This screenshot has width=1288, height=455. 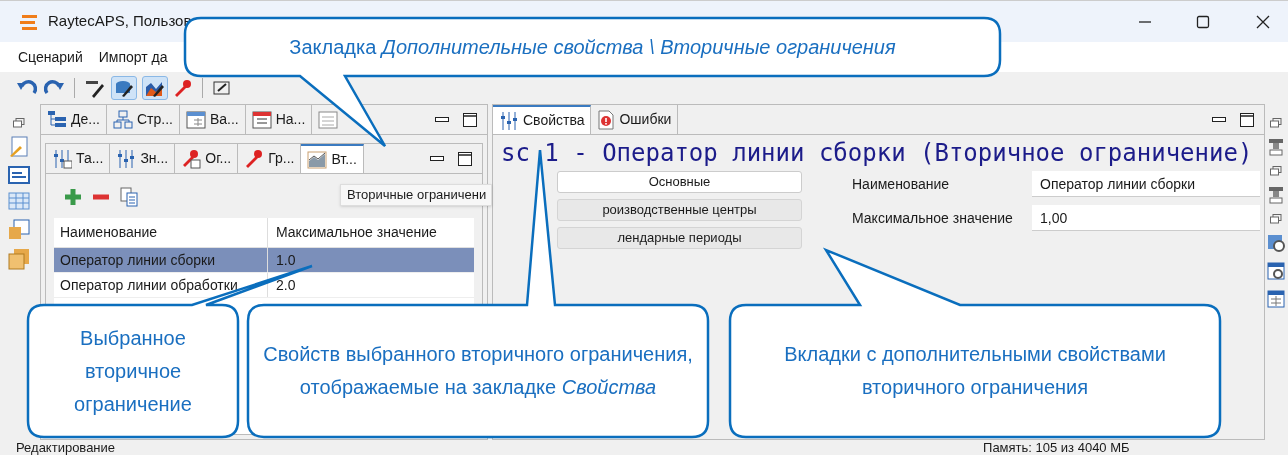 I want to click on database-edit-icon, so click(x=124, y=88).